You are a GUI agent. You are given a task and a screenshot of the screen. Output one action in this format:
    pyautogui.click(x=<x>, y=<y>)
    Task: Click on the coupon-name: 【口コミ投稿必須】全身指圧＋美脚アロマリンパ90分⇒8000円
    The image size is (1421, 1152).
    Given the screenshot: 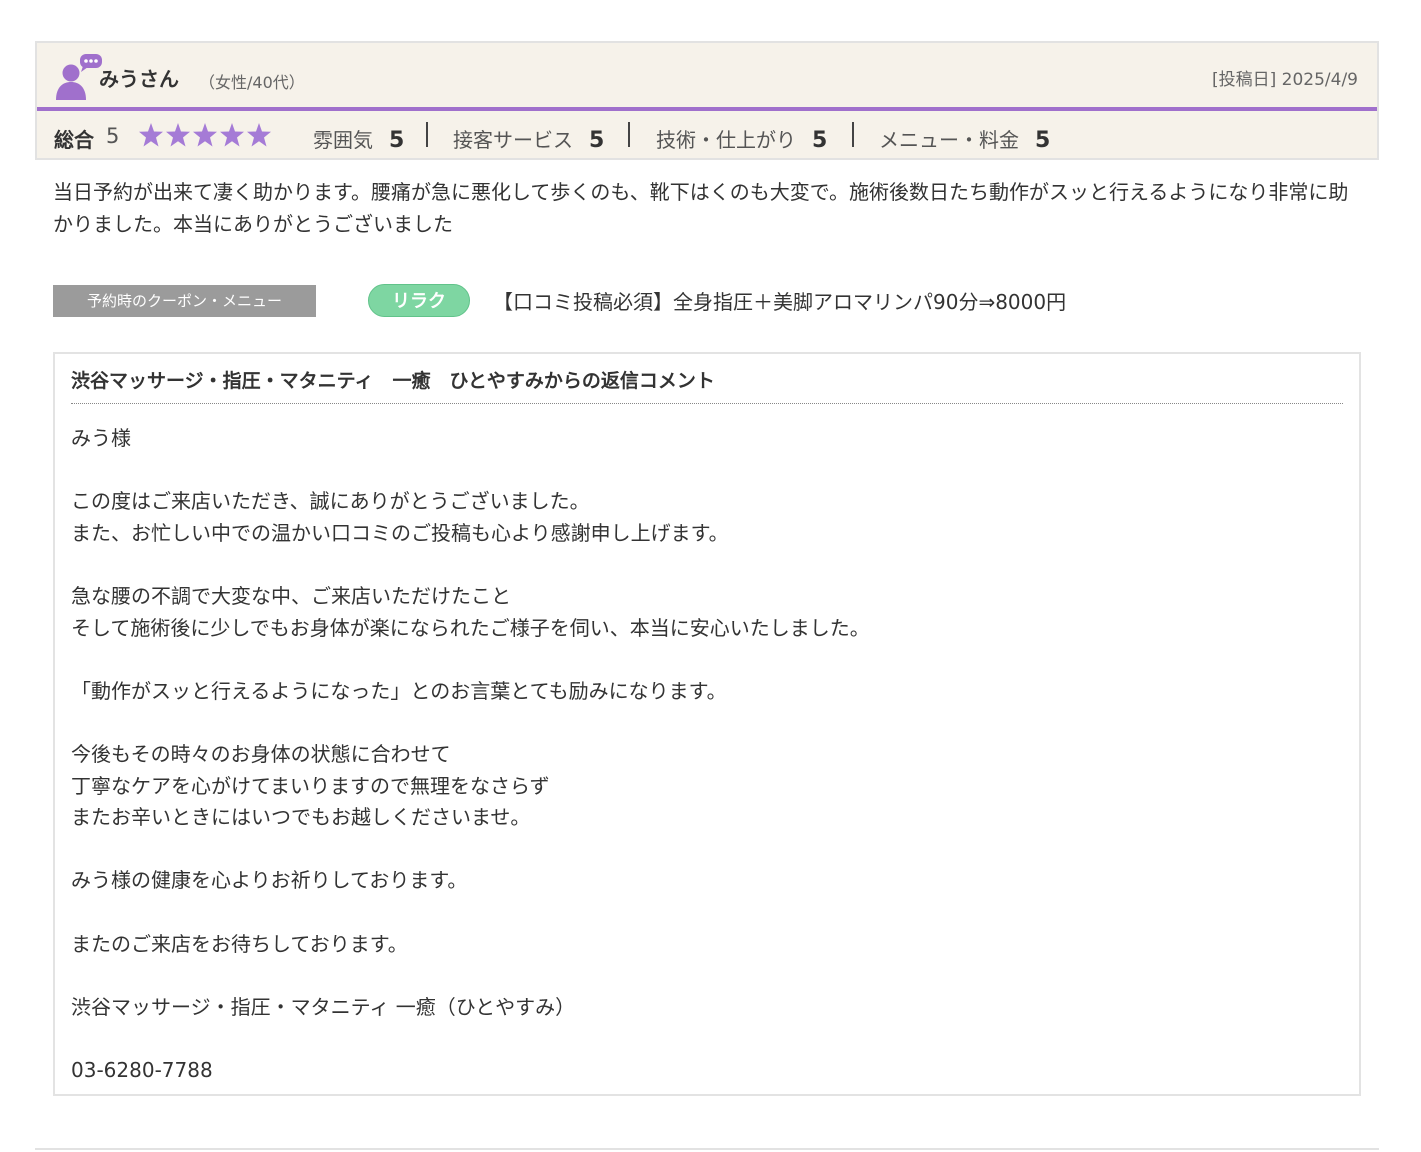 What is the action you would take?
    pyautogui.click(x=780, y=302)
    